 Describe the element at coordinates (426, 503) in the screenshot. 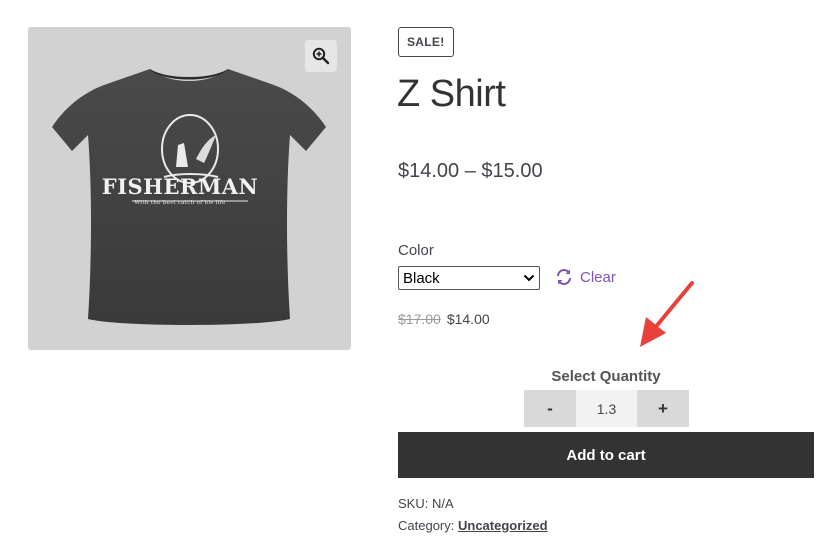

I see `sku-text: SKU: N/A` at that location.